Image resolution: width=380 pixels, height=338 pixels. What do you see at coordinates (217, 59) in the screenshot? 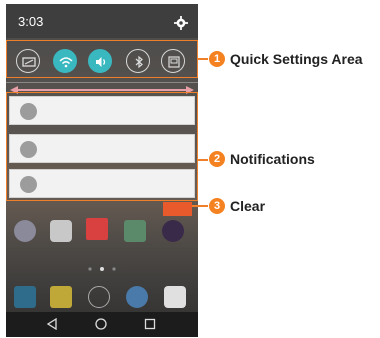
I see `callout-number: 1` at bounding box center [217, 59].